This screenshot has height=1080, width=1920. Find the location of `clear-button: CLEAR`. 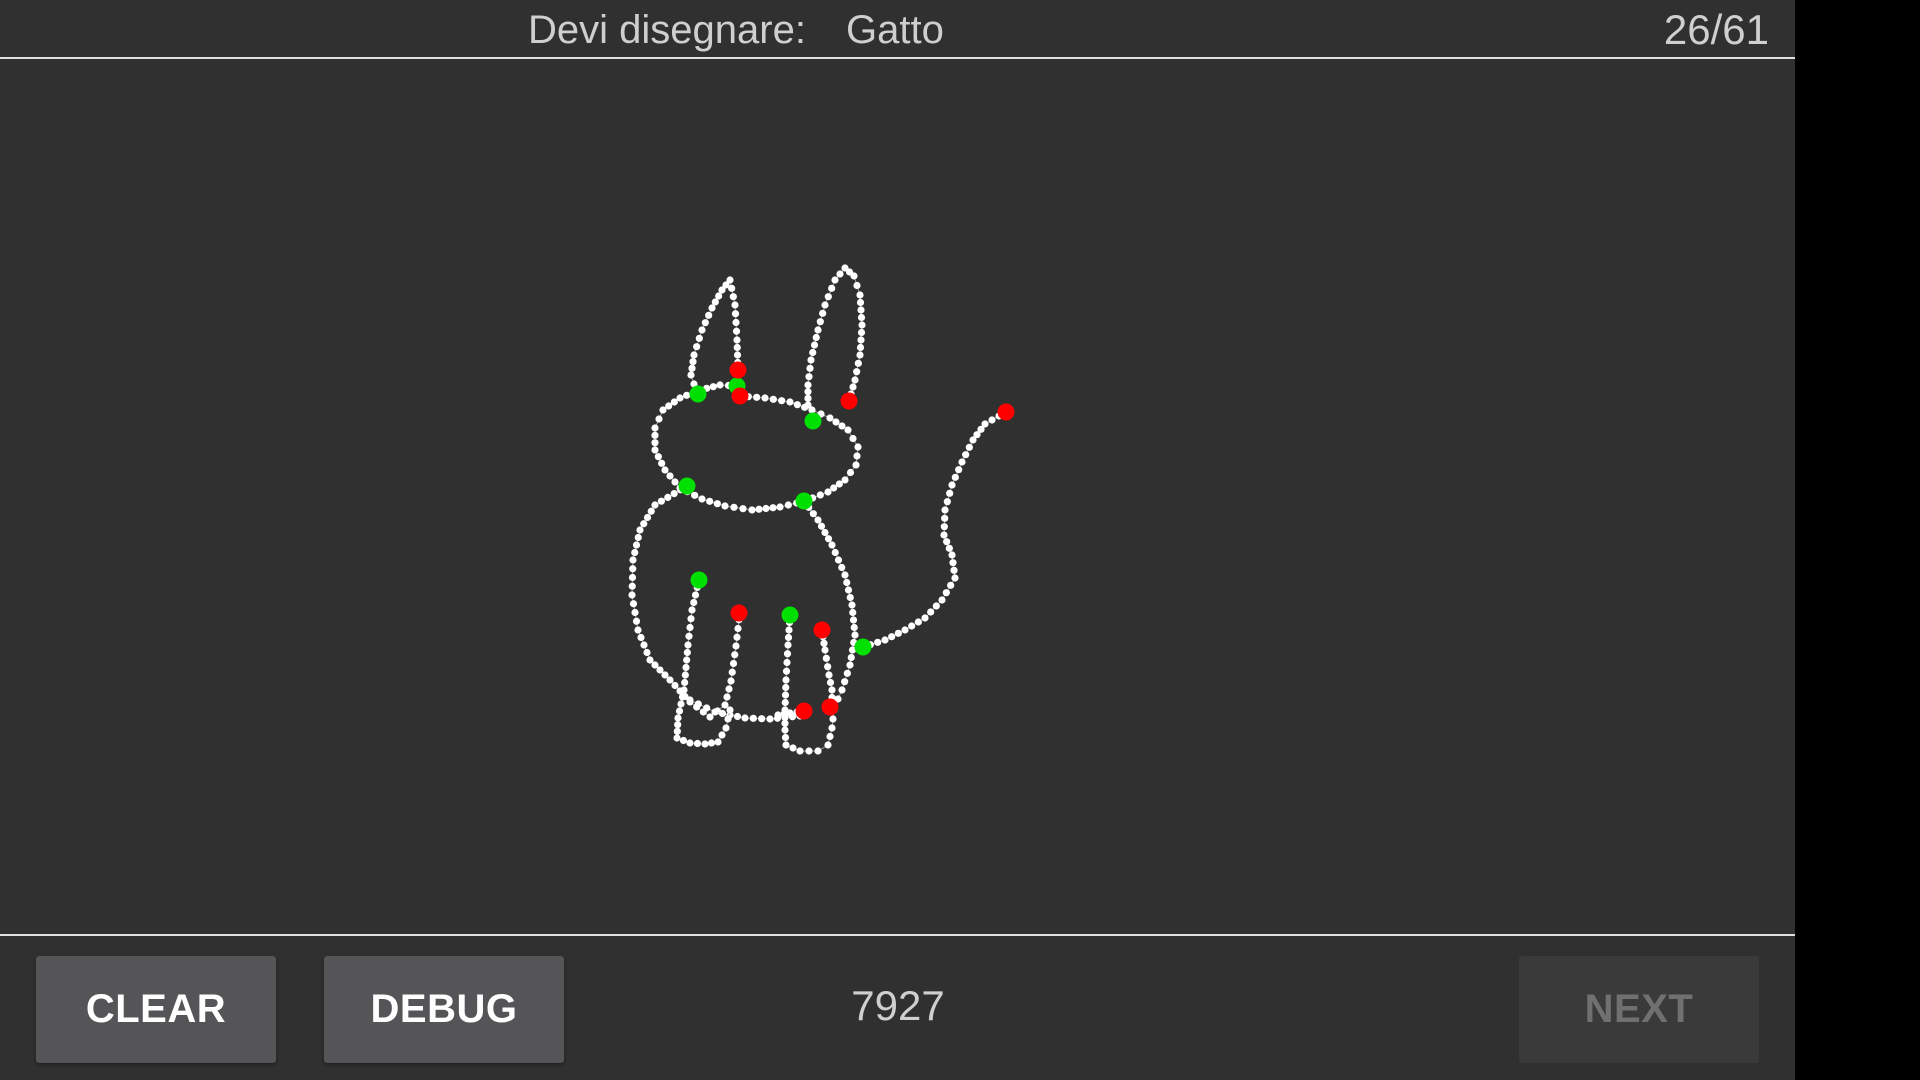

clear-button: CLEAR is located at coordinates (156, 1009).